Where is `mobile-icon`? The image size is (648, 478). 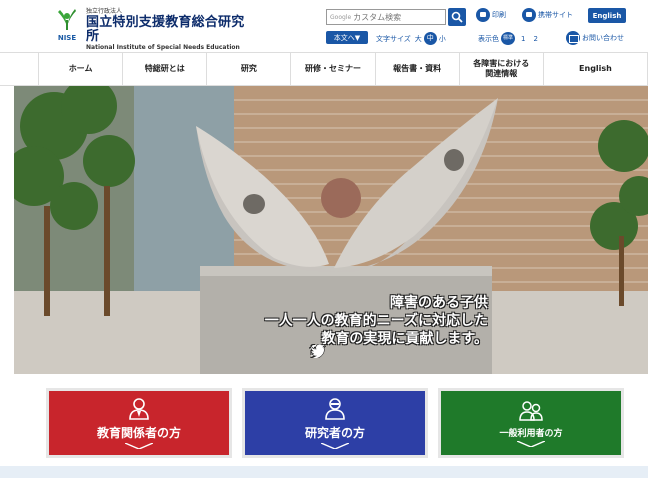 mobile-icon is located at coordinates (529, 15).